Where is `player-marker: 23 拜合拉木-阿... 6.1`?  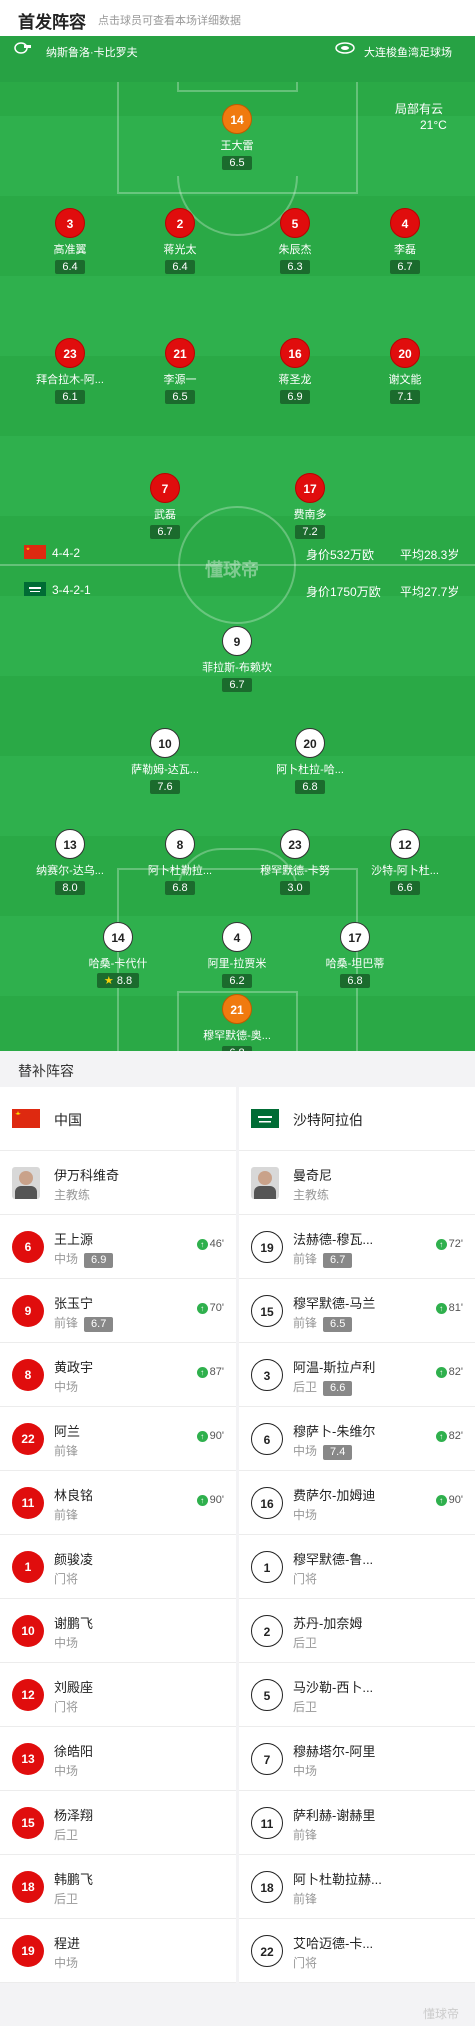 player-marker: 23 拜合拉木-阿... 6.1 is located at coordinates (70, 371).